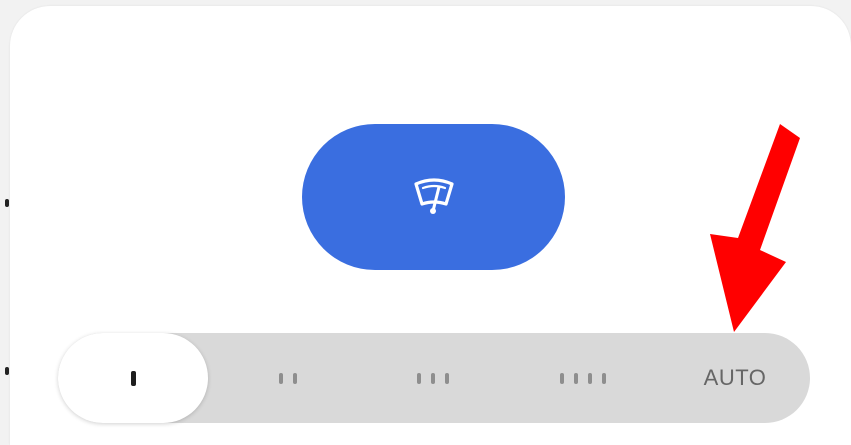 The image size is (851, 445). Describe the element at coordinates (7, 203) in the screenshot. I see `edge-dot-top` at that location.